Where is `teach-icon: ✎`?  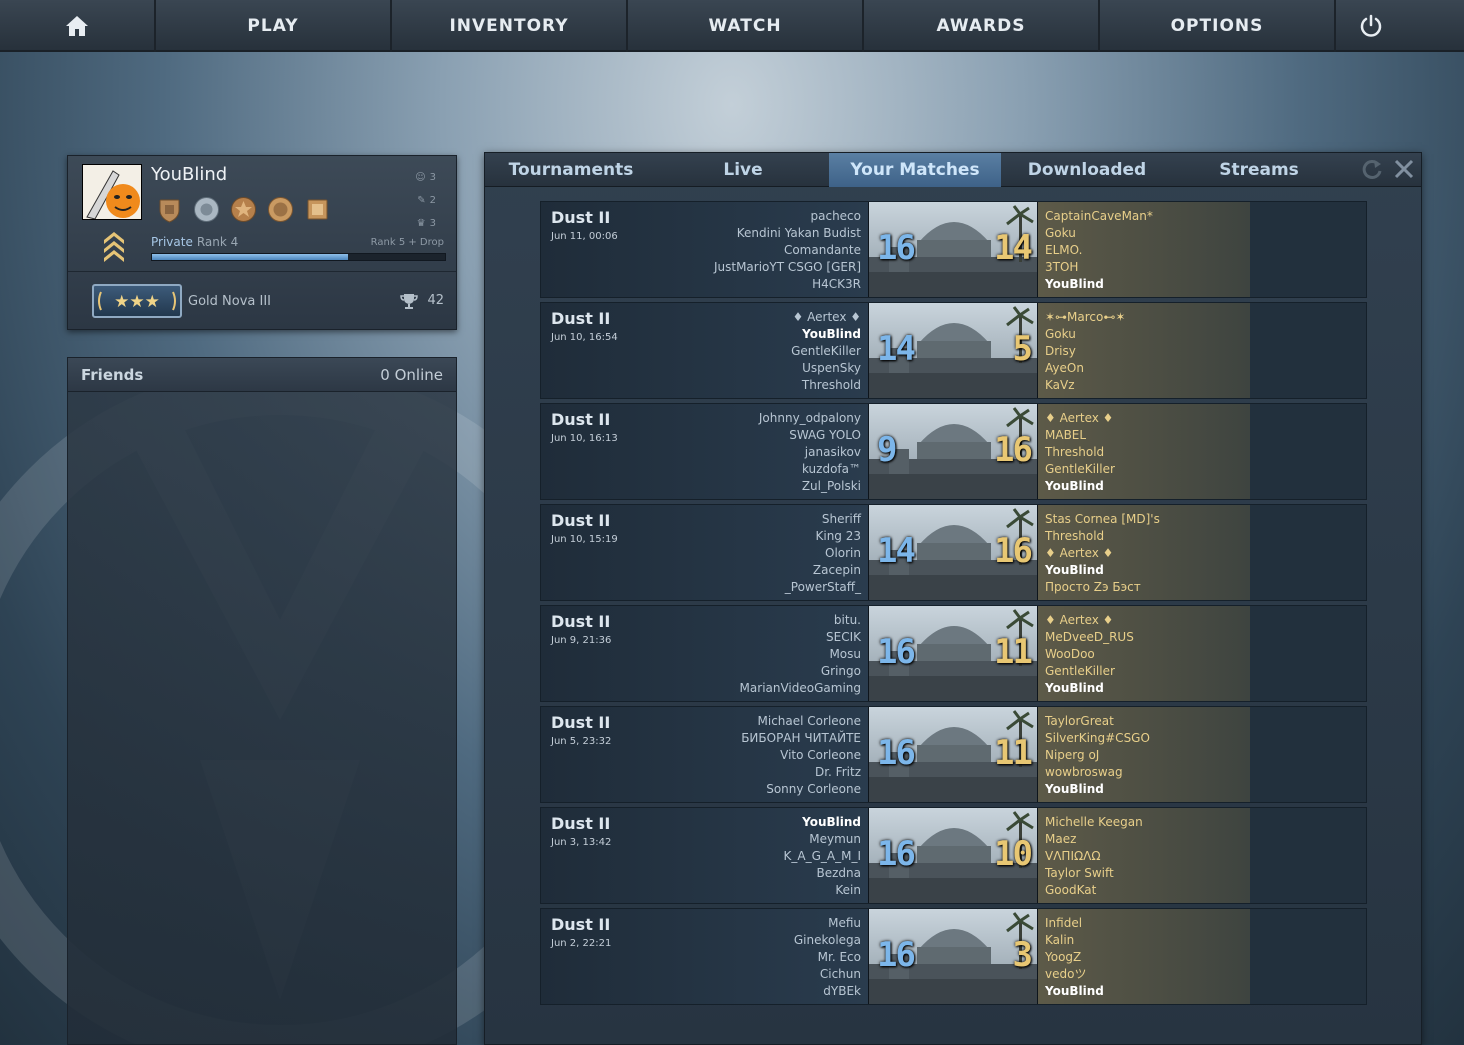 teach-icon: ✎ is located at coordinates (421, 200).